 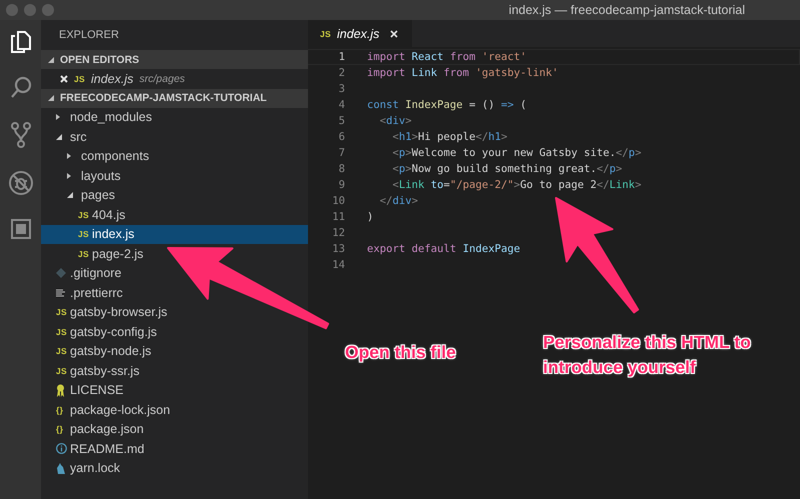 What do you see at coordinates (446, 105) in the screenshot?
I see `code-line: const IndexPage = () => (` at bounding box center [446, 105].